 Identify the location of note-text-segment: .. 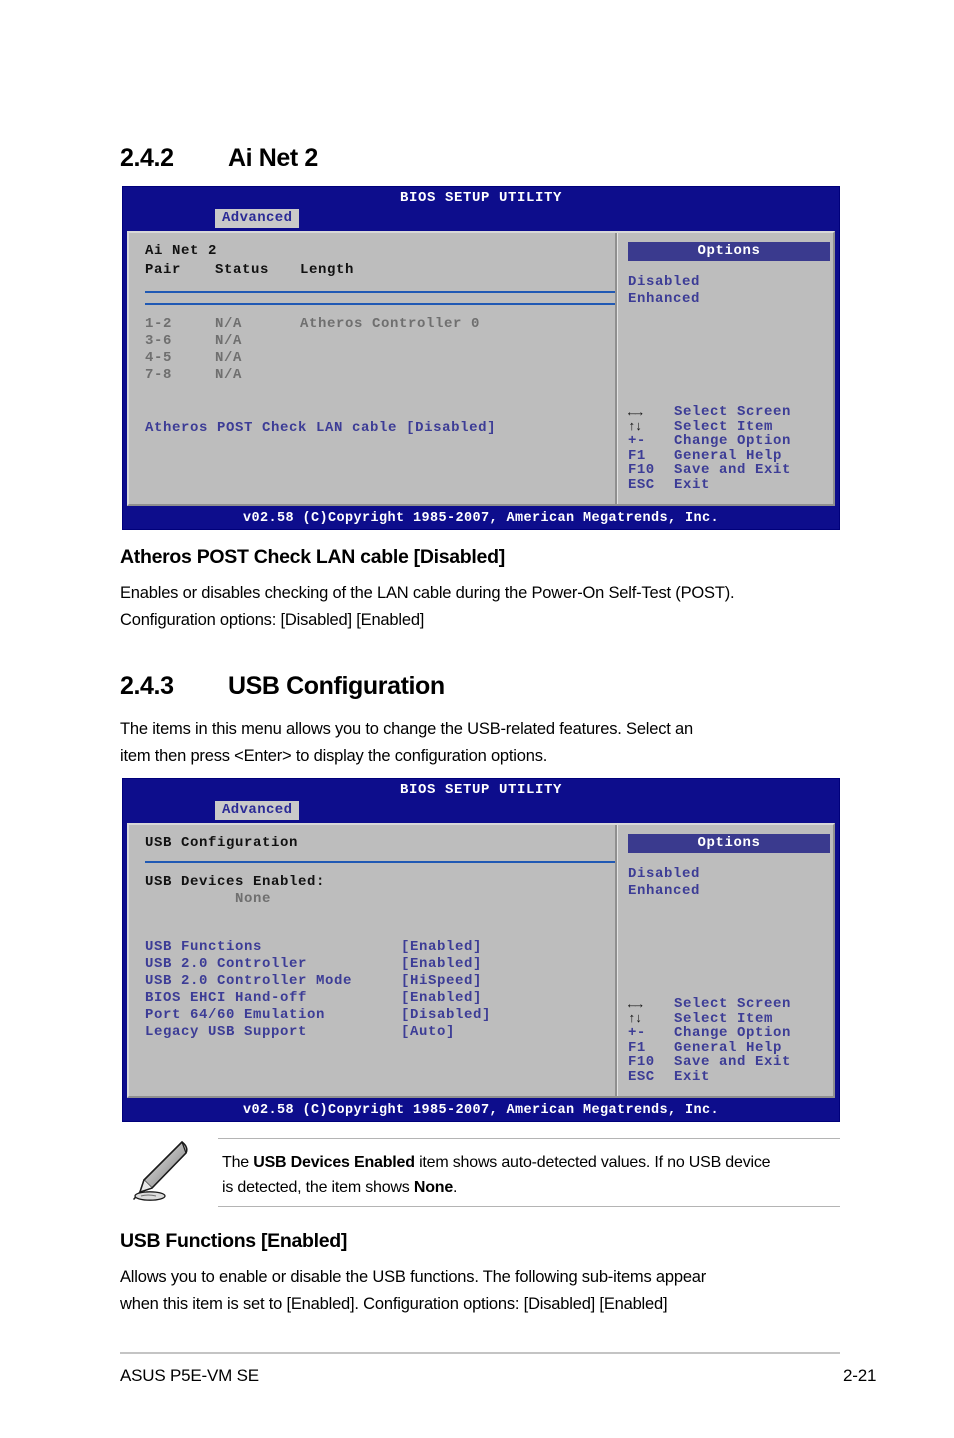
(455, 1187).